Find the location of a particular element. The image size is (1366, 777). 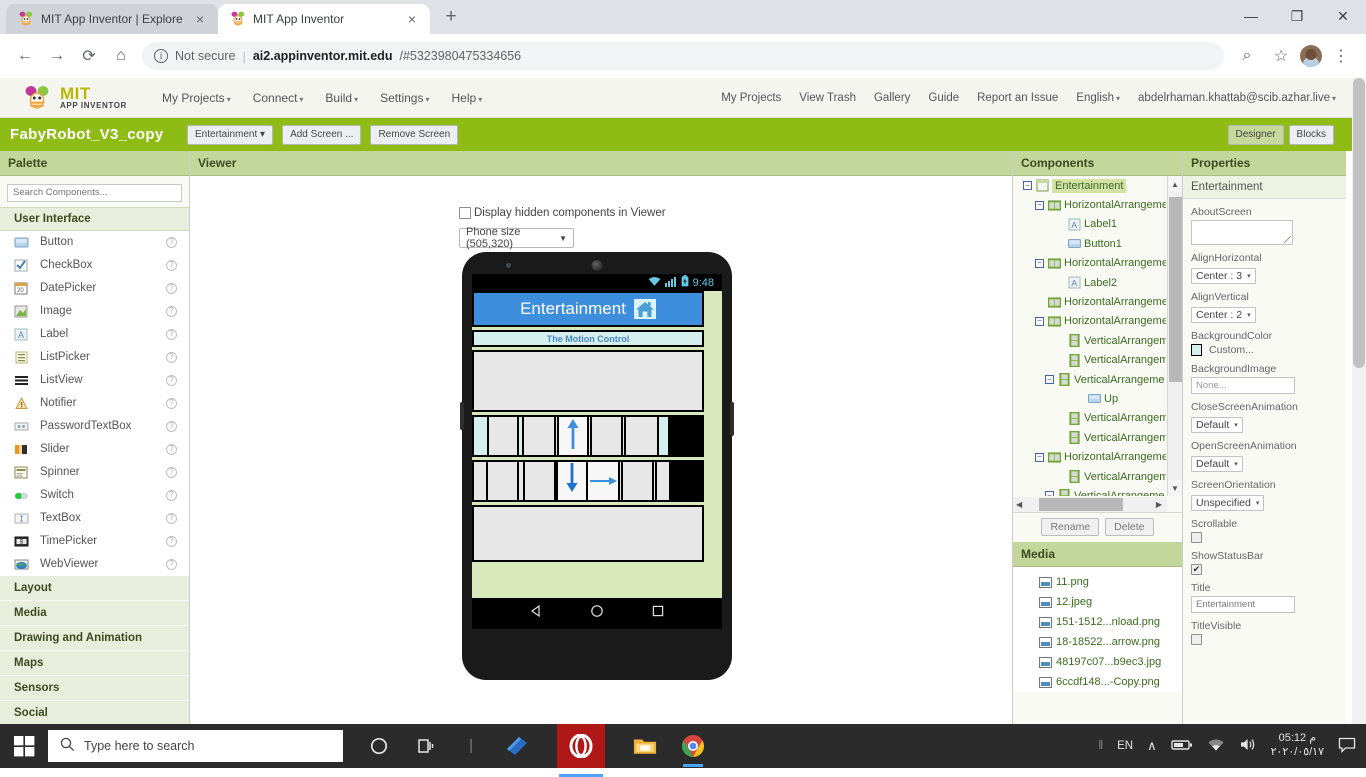

windows-explorer-icon is located at coordinates (517, 746).